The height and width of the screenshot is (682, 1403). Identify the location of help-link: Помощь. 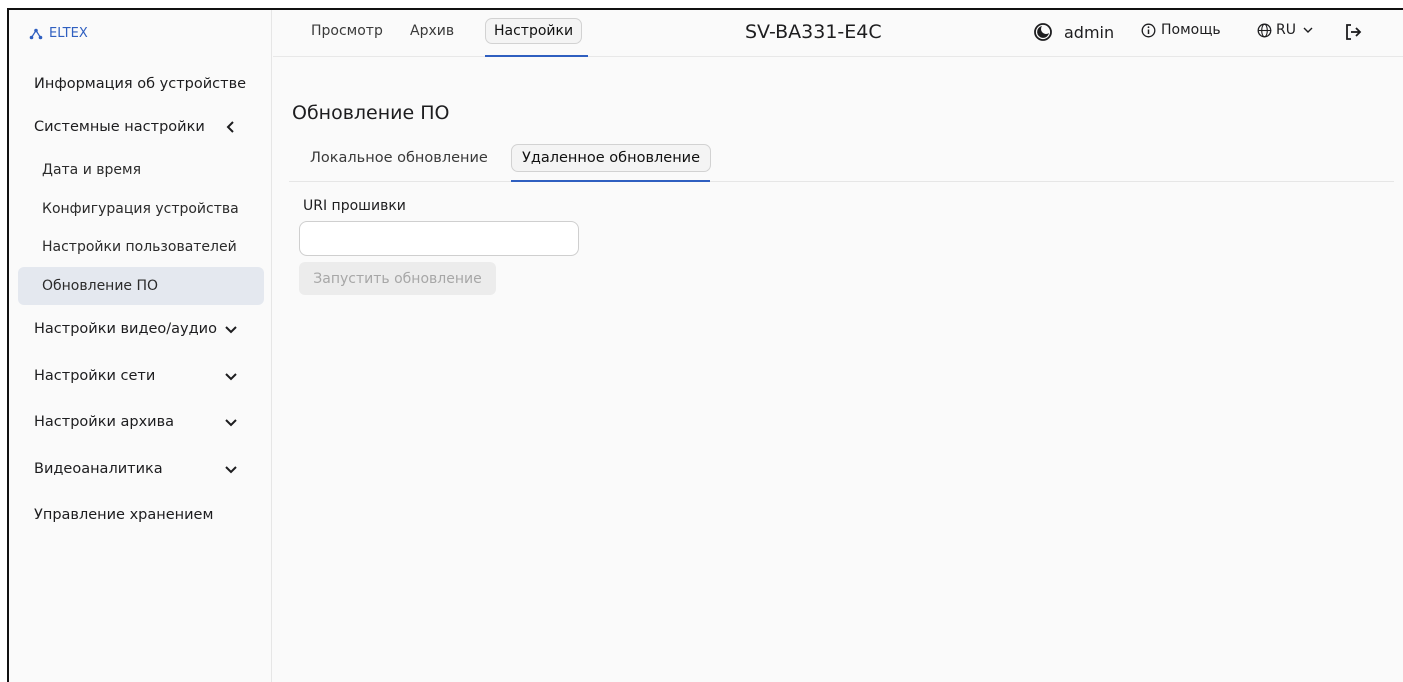
(1181, 30).